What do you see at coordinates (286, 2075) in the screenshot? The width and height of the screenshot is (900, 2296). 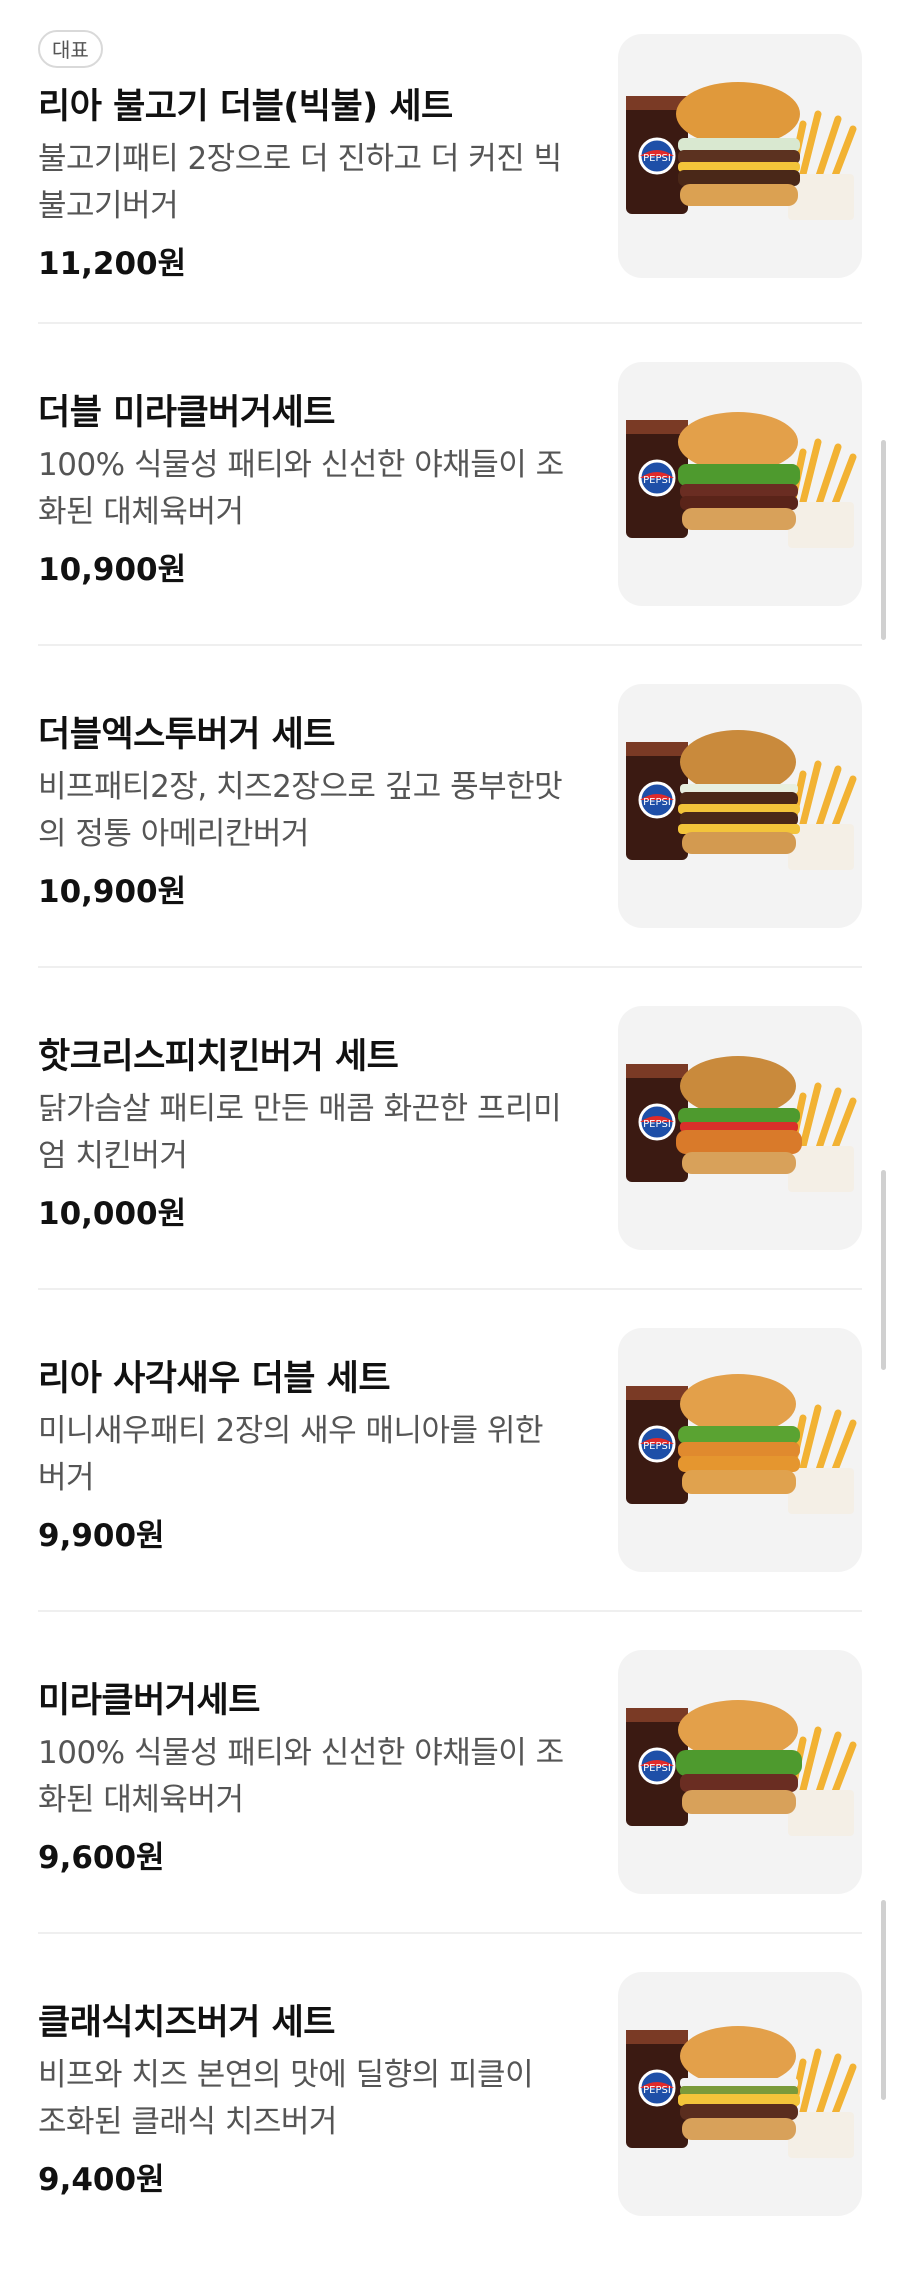 I see `menu-item-description-line: 비프와 치즈 본연의 맛에 딜향의 피클이` at bounding box center [286, 2075].